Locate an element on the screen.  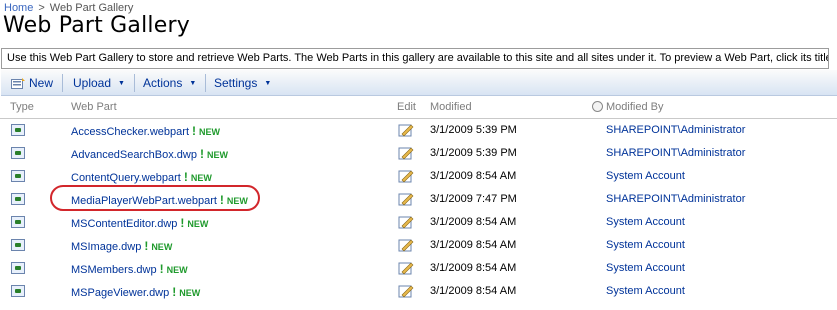
upload-menu: Upload ▼ is located at coordinates (99, 83).